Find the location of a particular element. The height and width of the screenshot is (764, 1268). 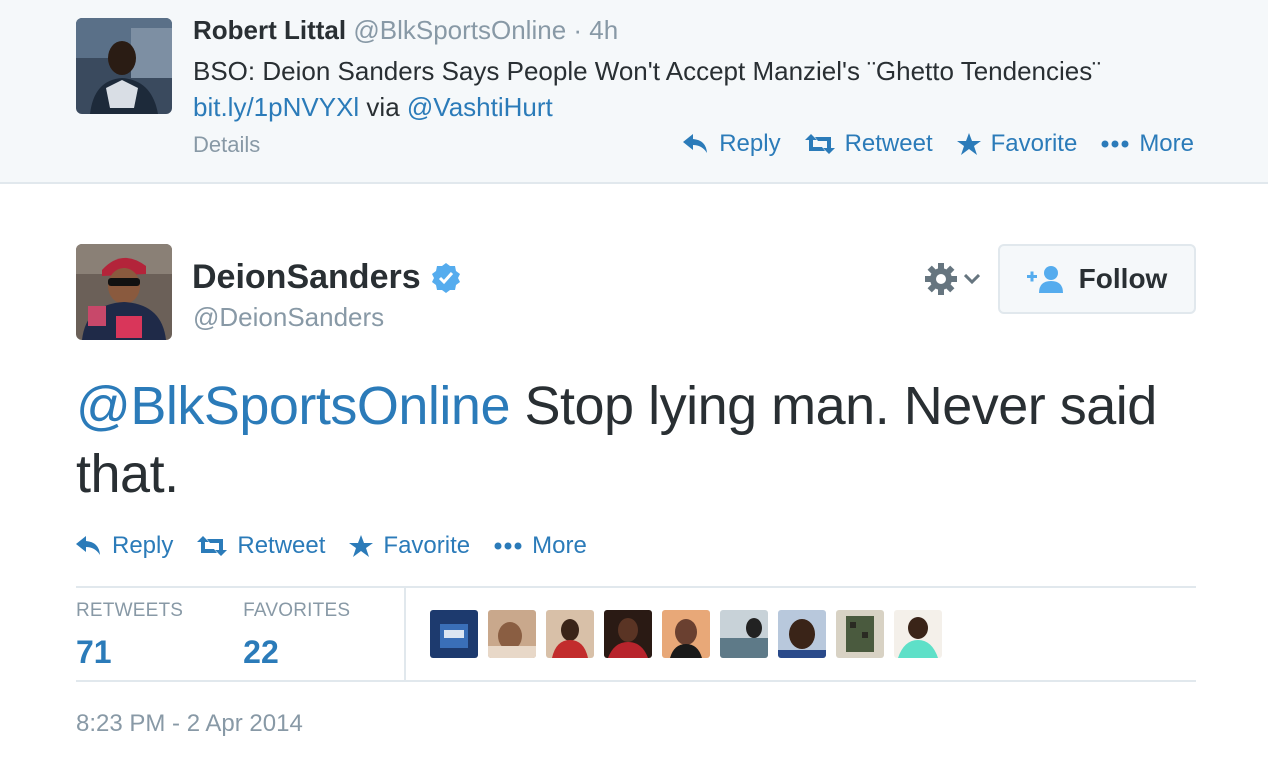

stats-vertical-divider is located at coordinates (405, 634).